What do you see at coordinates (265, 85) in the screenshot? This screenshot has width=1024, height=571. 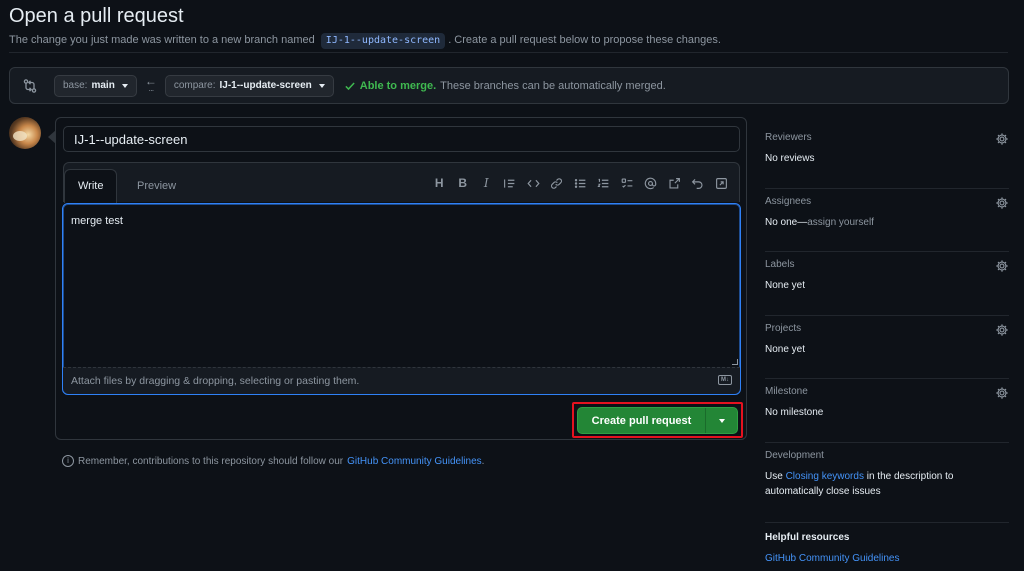 I see `compare-branch-name: IJ-1--update-screen` at bounding box center [265, 85].